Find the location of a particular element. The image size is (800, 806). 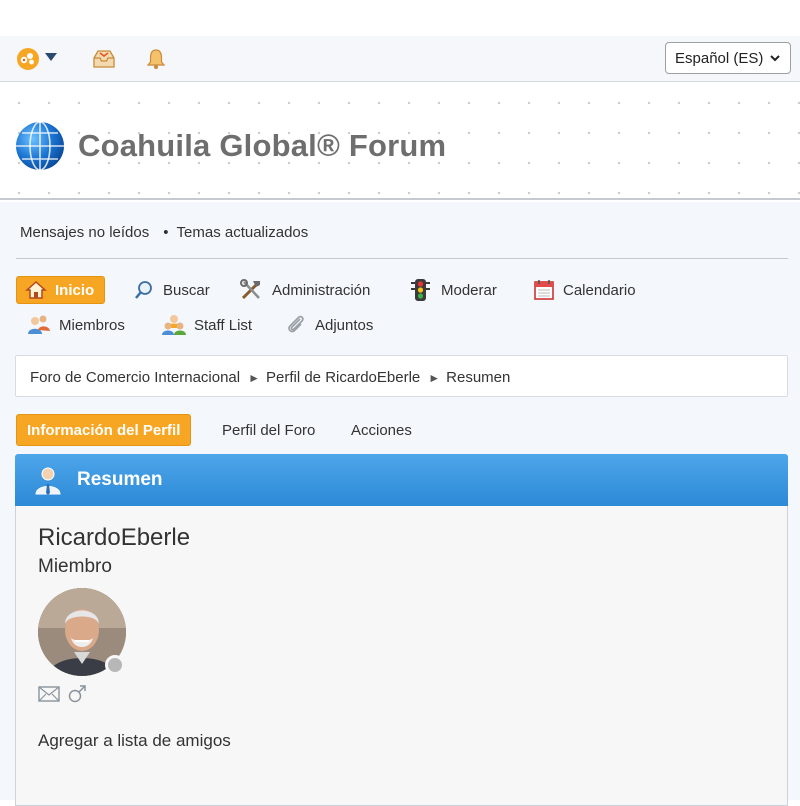

site-banner: Coahuila Global® Forum is located at coordinates (400, 141).